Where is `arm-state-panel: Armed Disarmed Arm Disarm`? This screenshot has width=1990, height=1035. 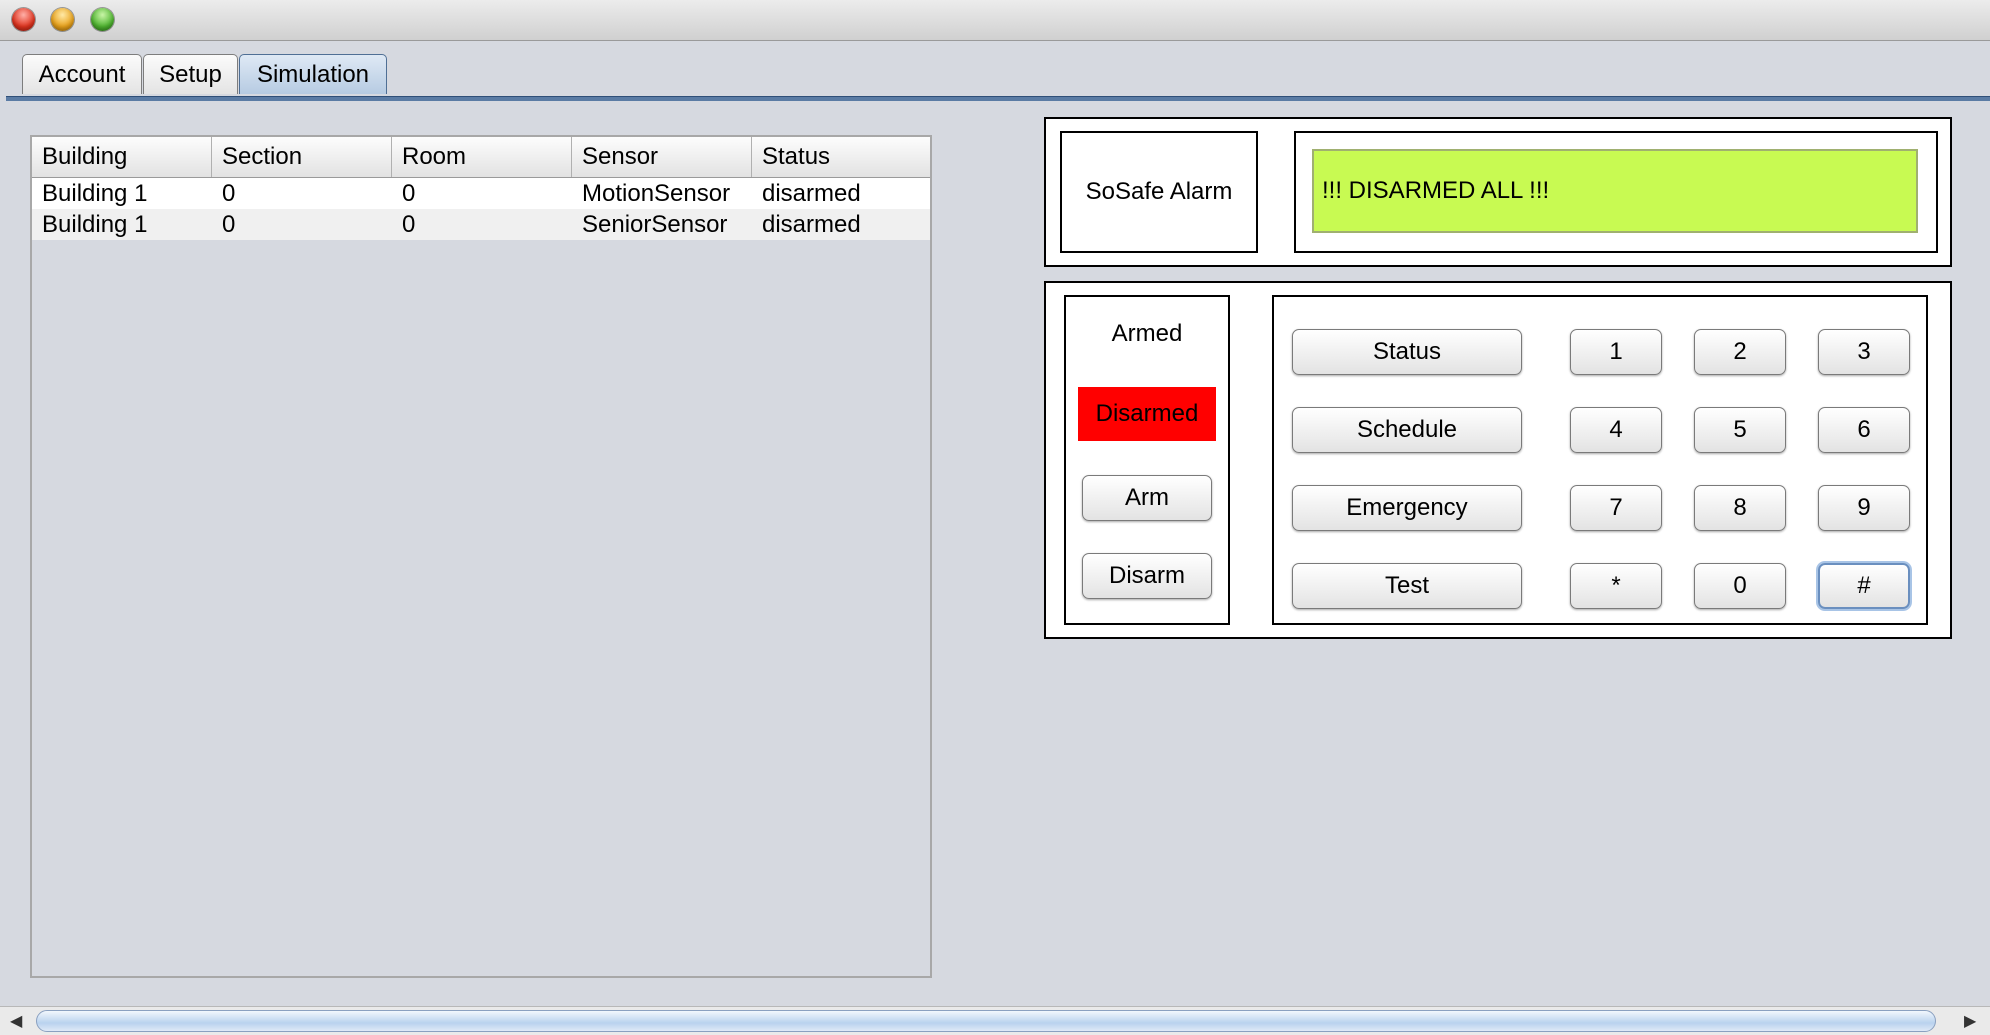 arm-state-panel: Armed Disarmed Arm Disarm is located at coordinates (1147, 460).